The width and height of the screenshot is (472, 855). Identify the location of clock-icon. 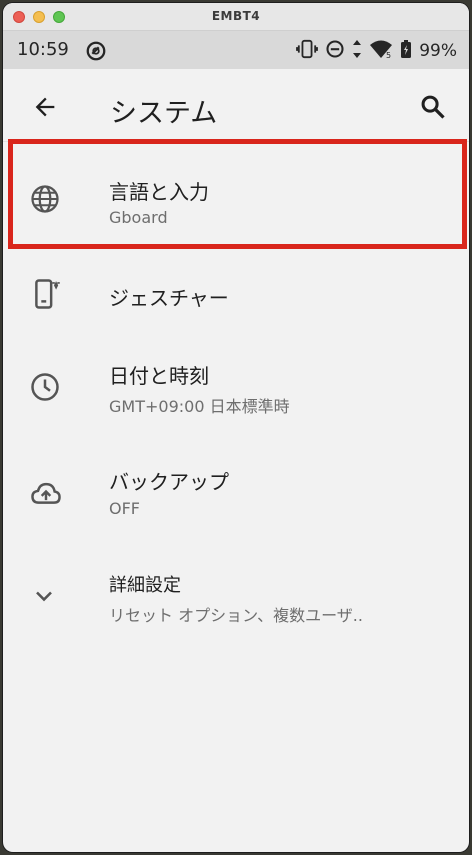
(46, 388).